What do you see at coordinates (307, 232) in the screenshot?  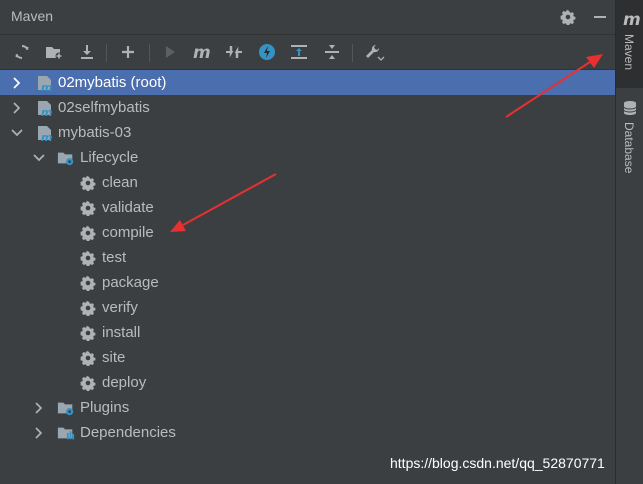 I see `tree-item-goal: compile` at bounding box center [307, 232].